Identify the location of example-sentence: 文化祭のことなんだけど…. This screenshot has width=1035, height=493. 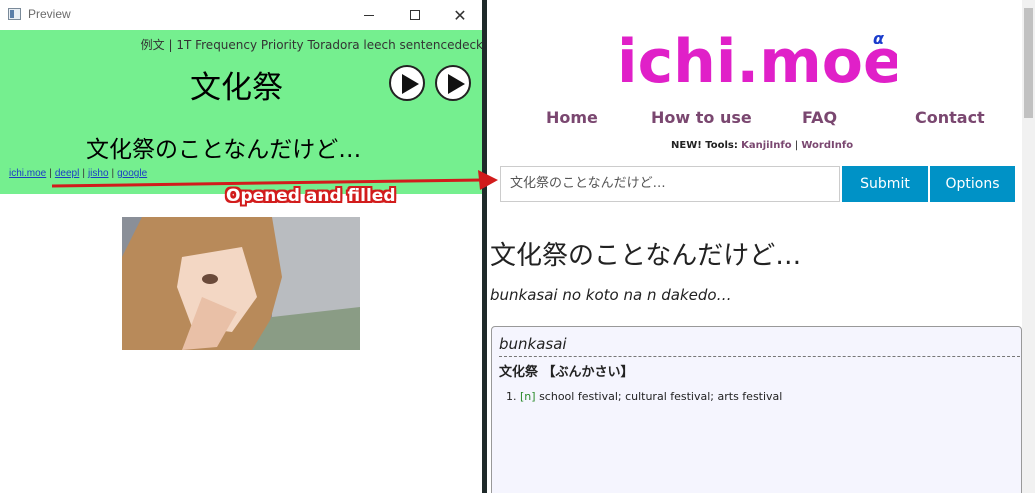
(224, 150).